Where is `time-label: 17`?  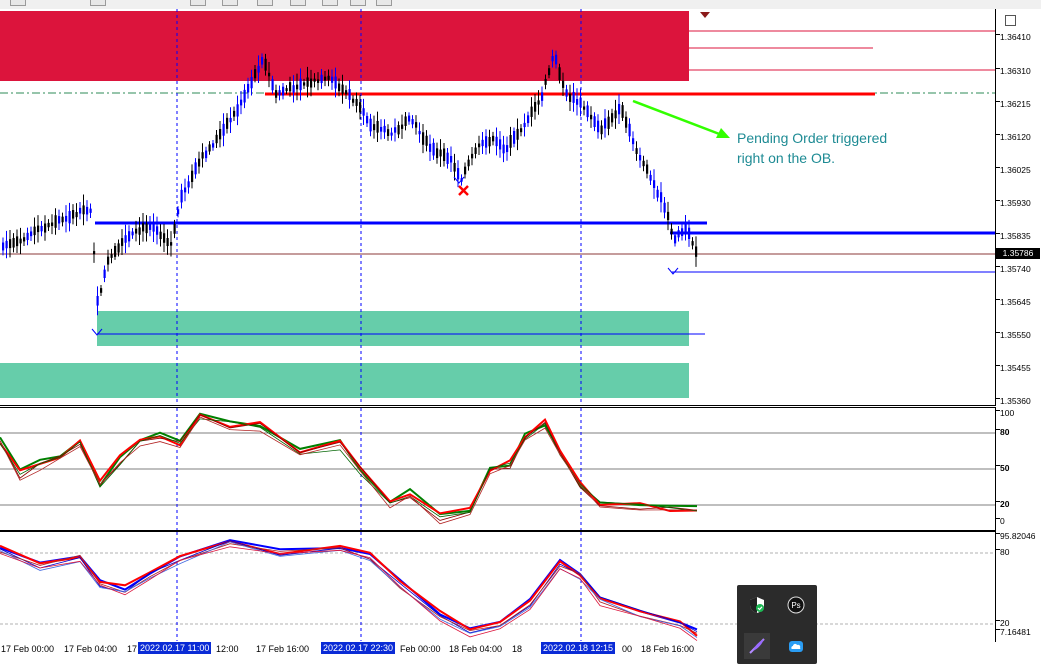 time-label: 17 is located at coordinates (132, 649).